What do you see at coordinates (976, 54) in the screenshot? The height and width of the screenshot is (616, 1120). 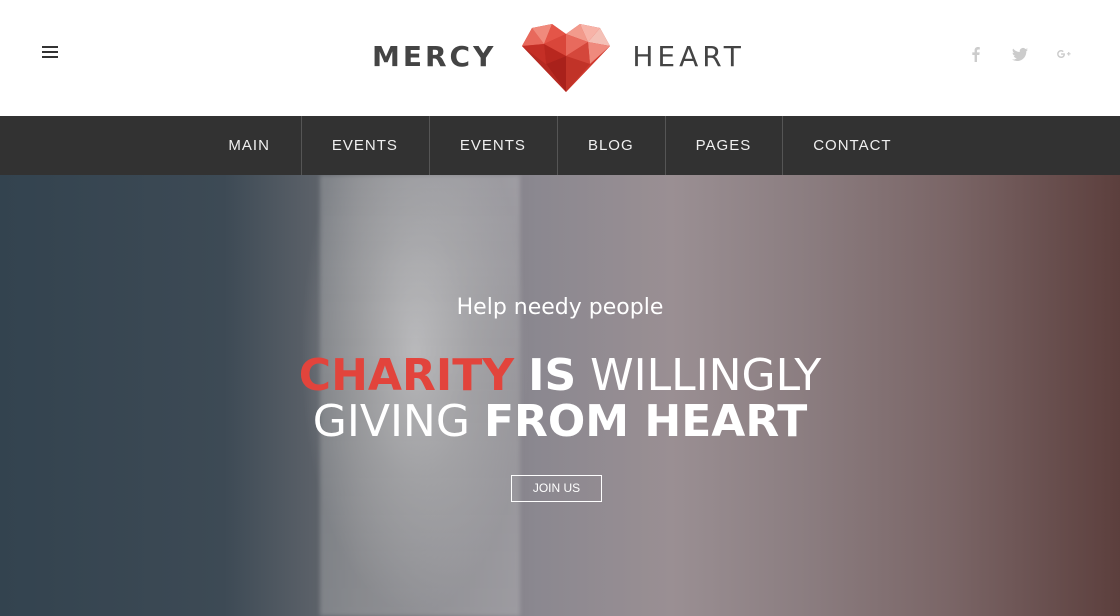 I see `facebook-icon` at bounding box center [976, 54].